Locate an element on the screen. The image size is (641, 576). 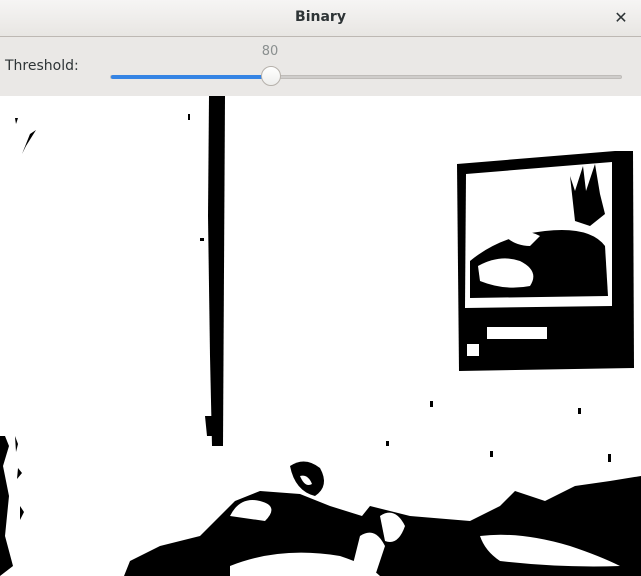
threshold-slider-track is located at coordinates (366, 77).